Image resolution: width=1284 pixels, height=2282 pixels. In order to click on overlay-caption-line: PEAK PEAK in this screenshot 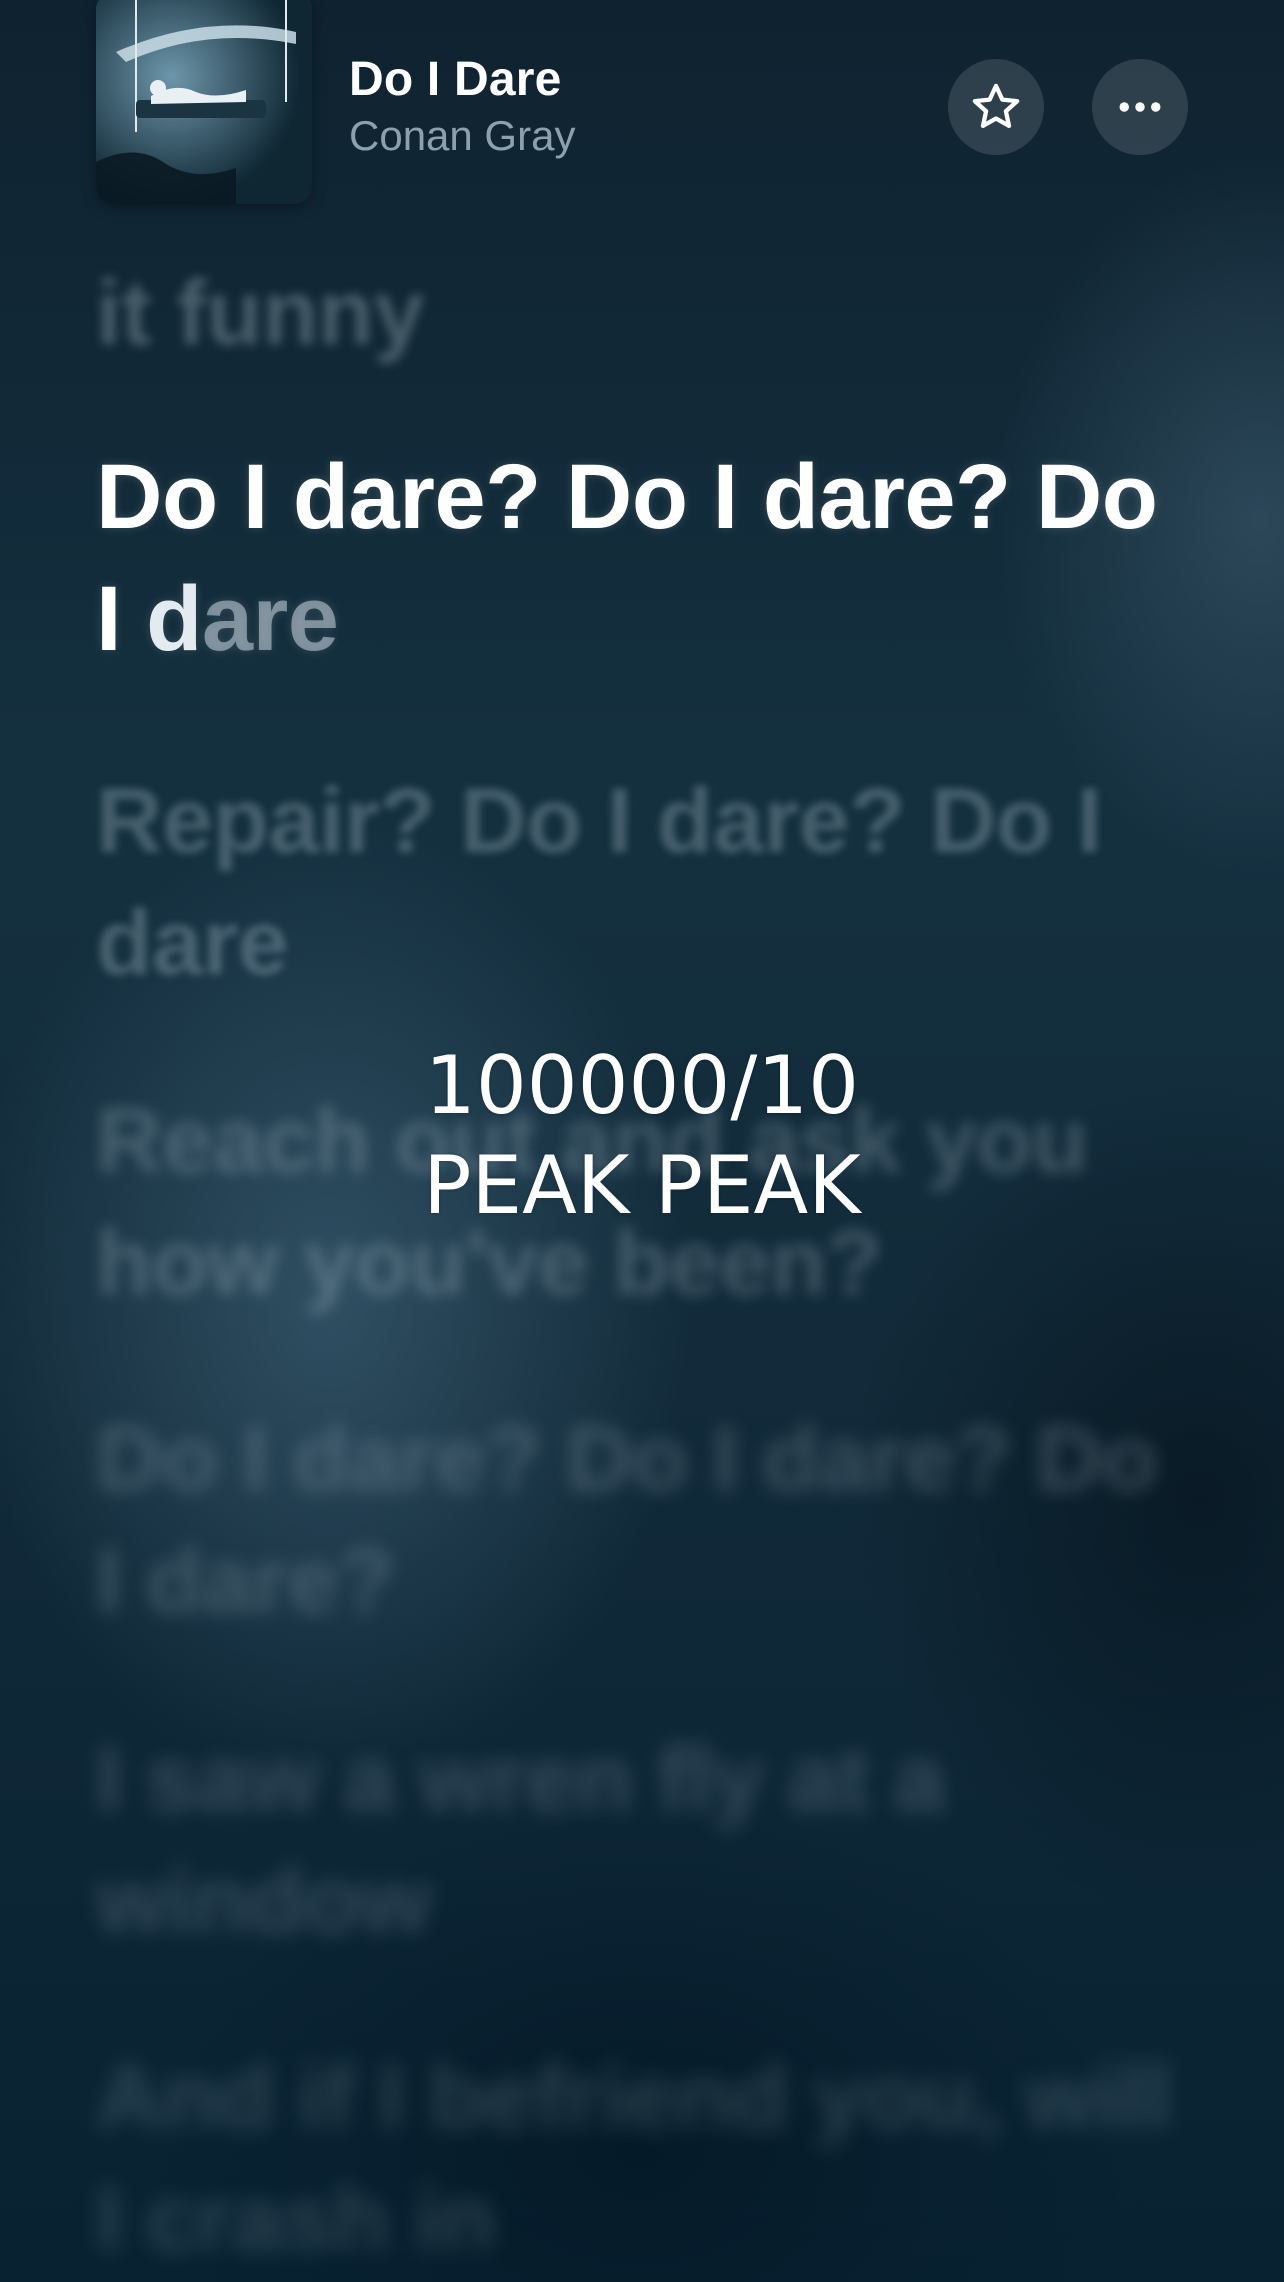, I will do `click(642, 1185)`.